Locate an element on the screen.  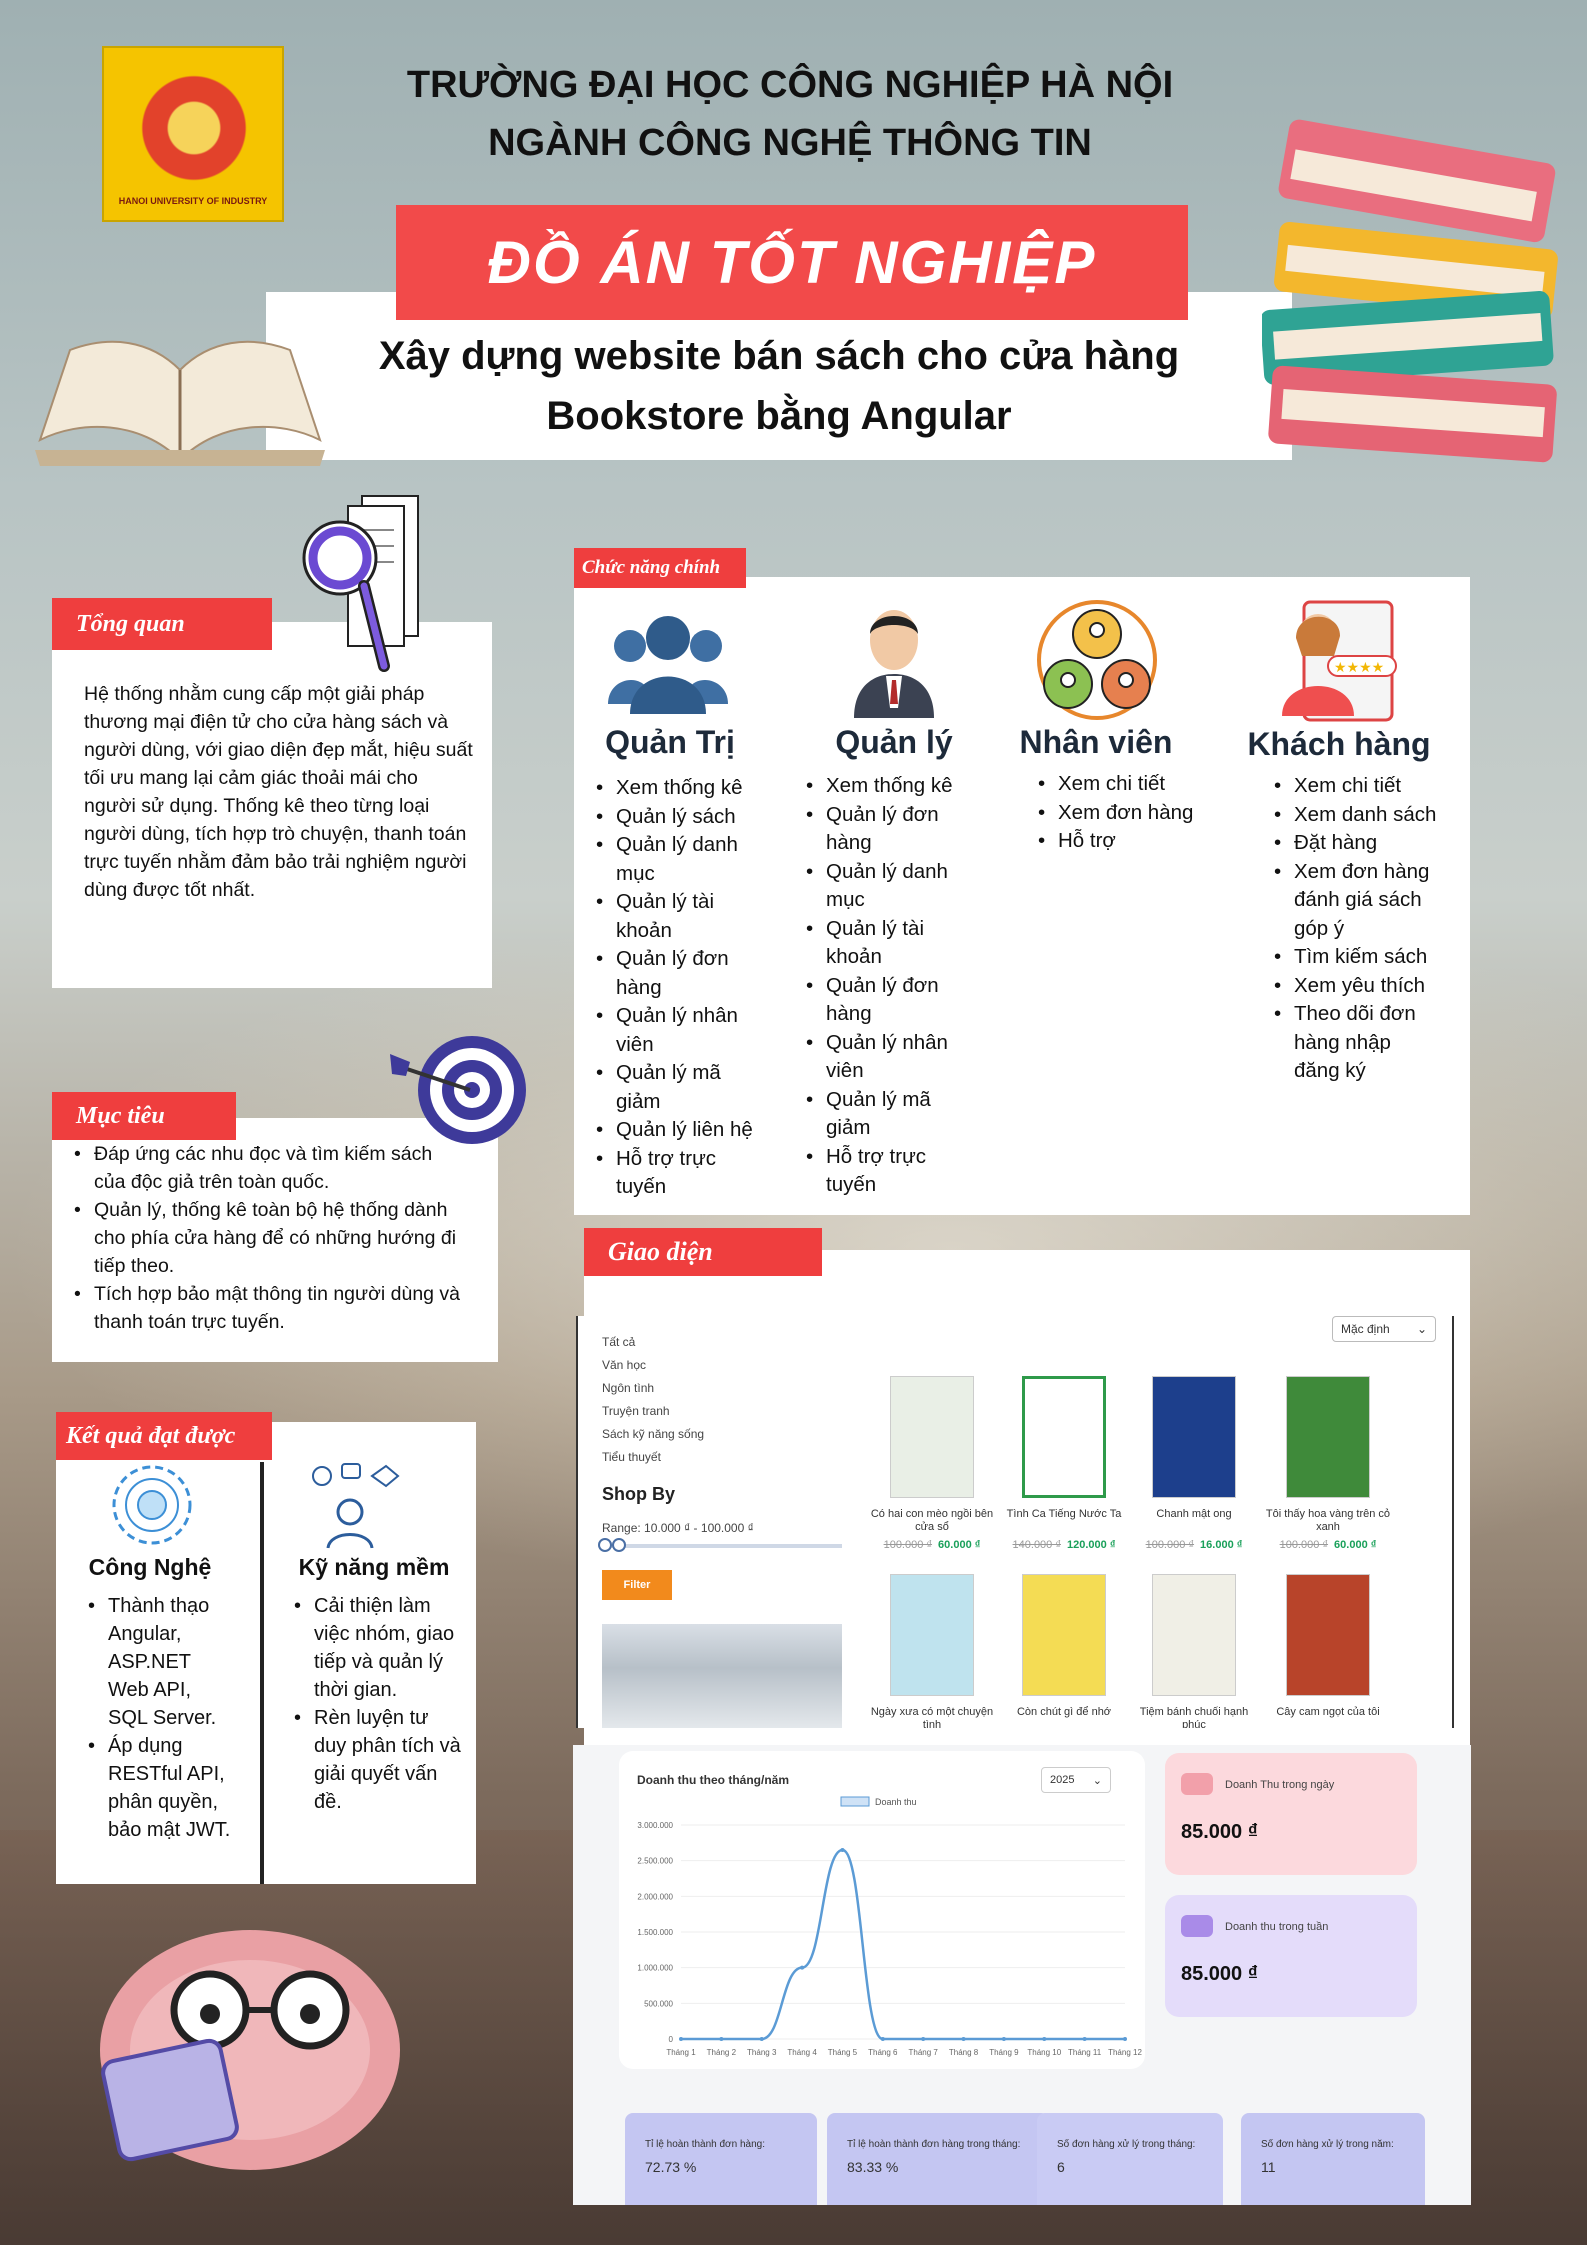
feature-list-staff: Xem chi tiết Xem đơn hàng Hỗ trợ is located at coordinates (1114, 813).